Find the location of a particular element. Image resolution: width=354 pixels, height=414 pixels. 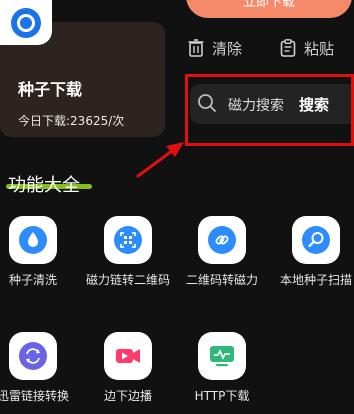

feature-label: 二维码转磁力 is located at coordinates (221, 280).